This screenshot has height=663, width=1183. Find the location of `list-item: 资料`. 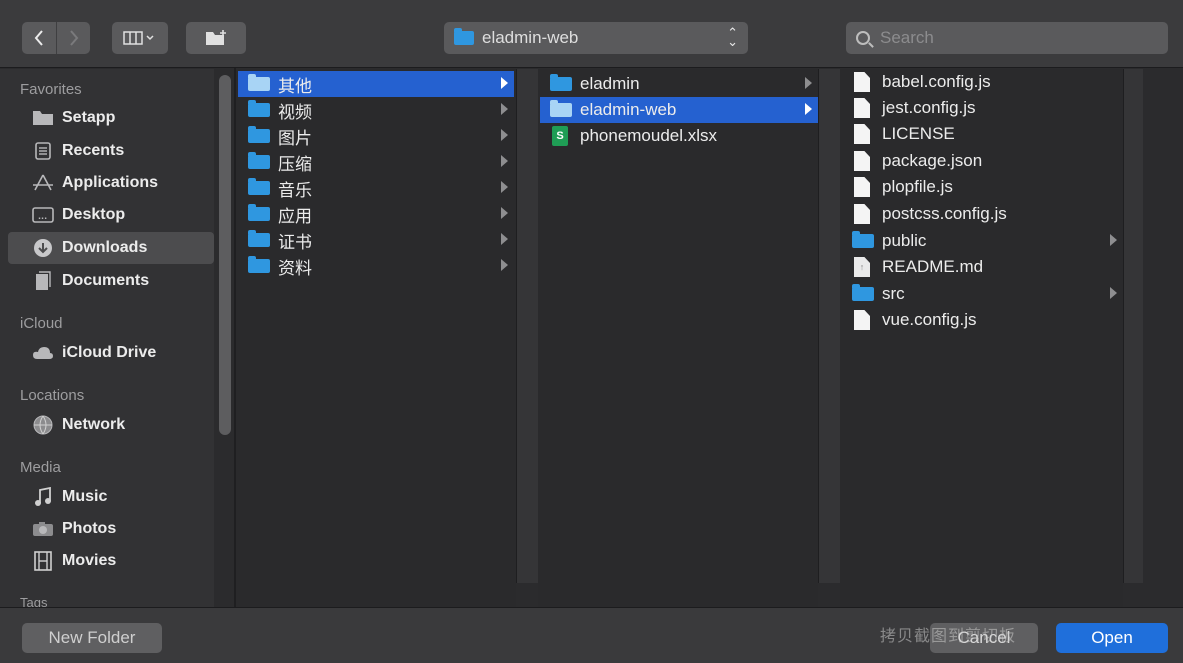

list-item: 资料 is located at coordinates (376, 266).